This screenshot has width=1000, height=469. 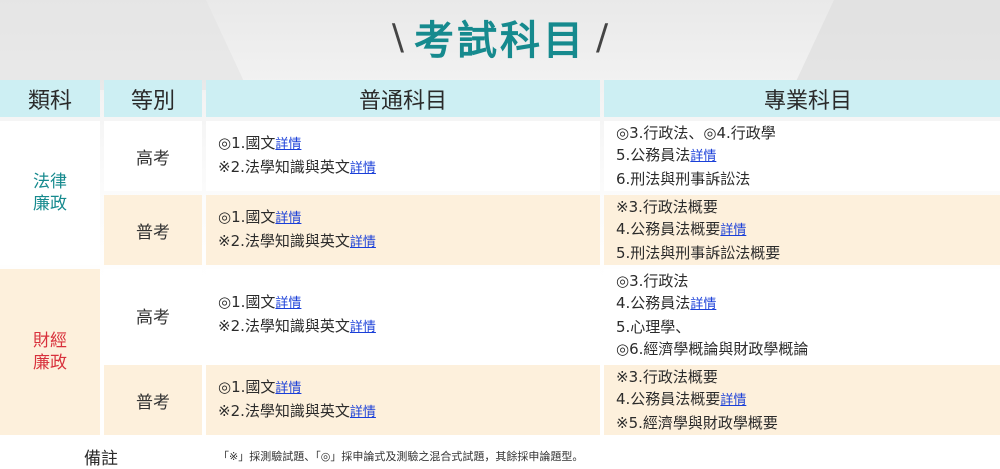 What do you see at coordinates (50, 352) in the screenshot?
I see `category-cell: 財經 廉政` at bounding box center [50, 352].